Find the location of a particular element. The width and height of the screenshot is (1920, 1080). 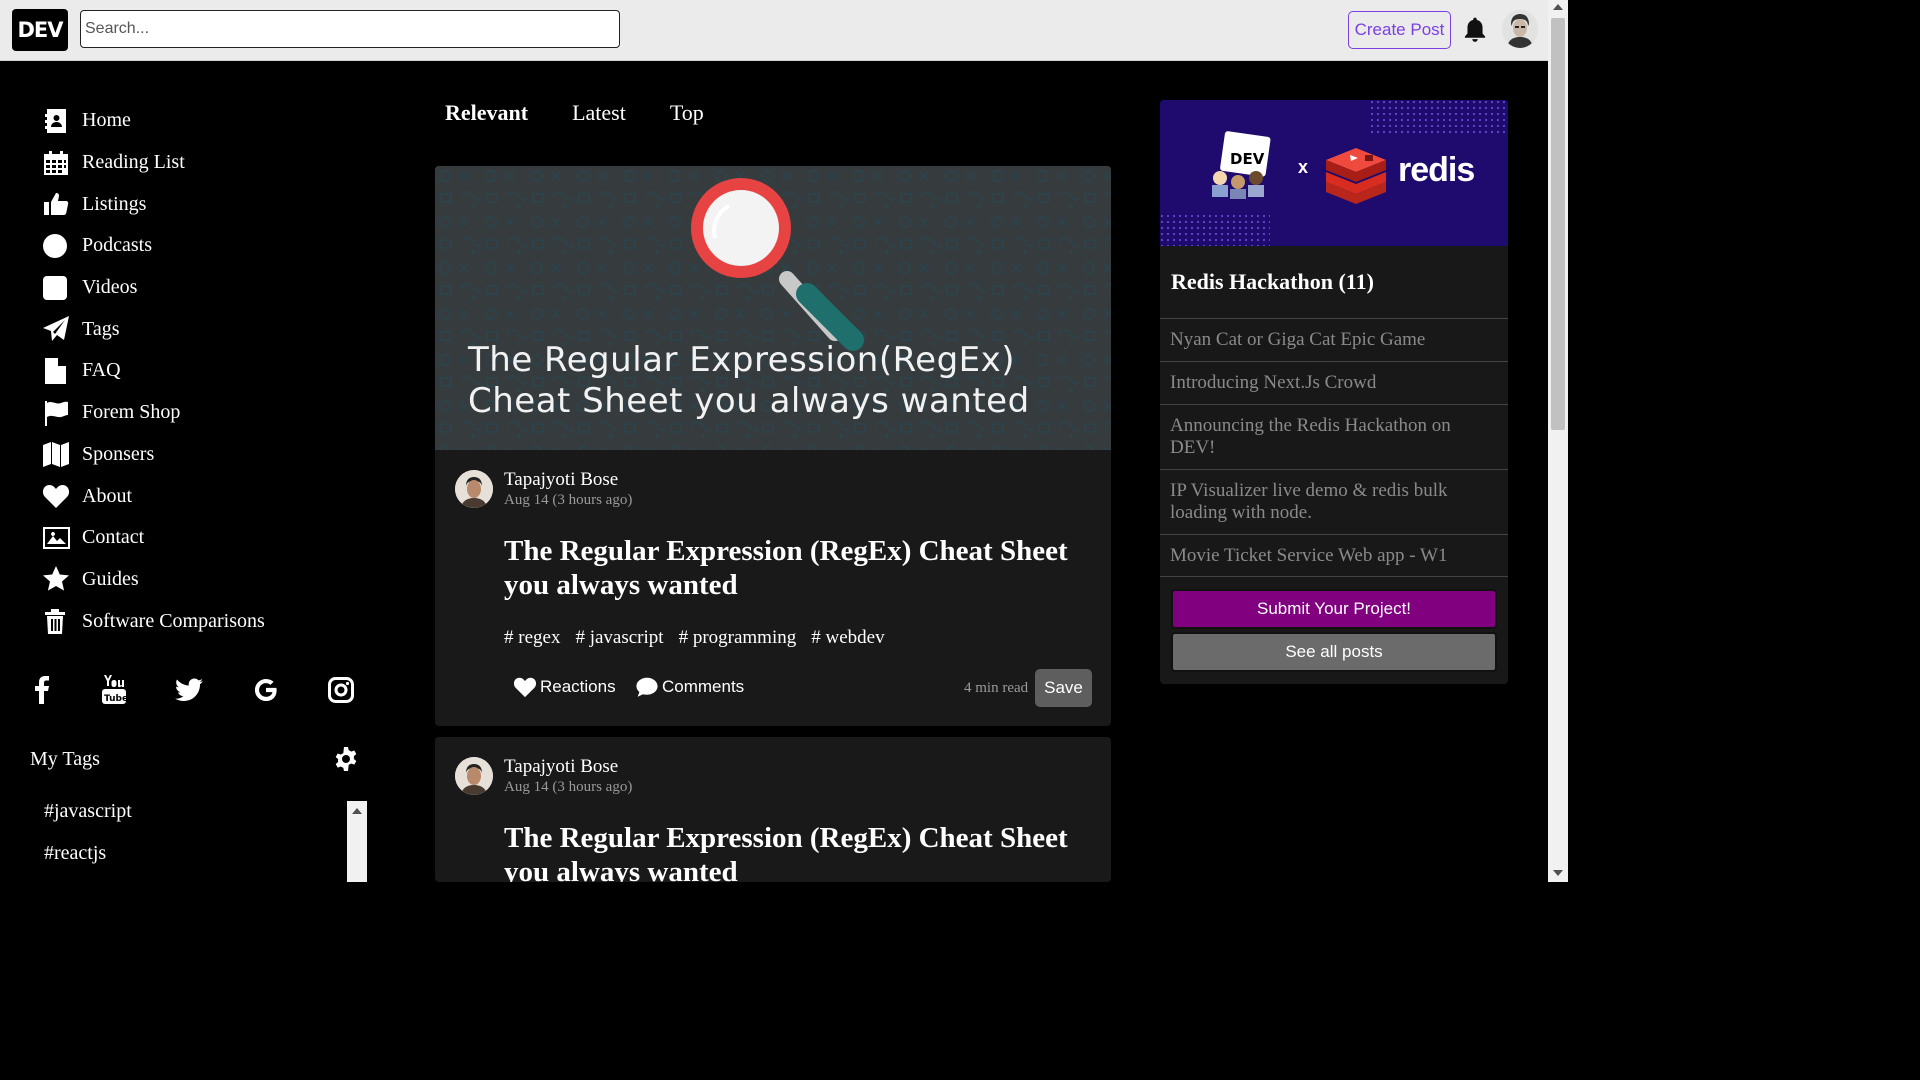

paper-plane-icon is located at coordinates (56, 329).